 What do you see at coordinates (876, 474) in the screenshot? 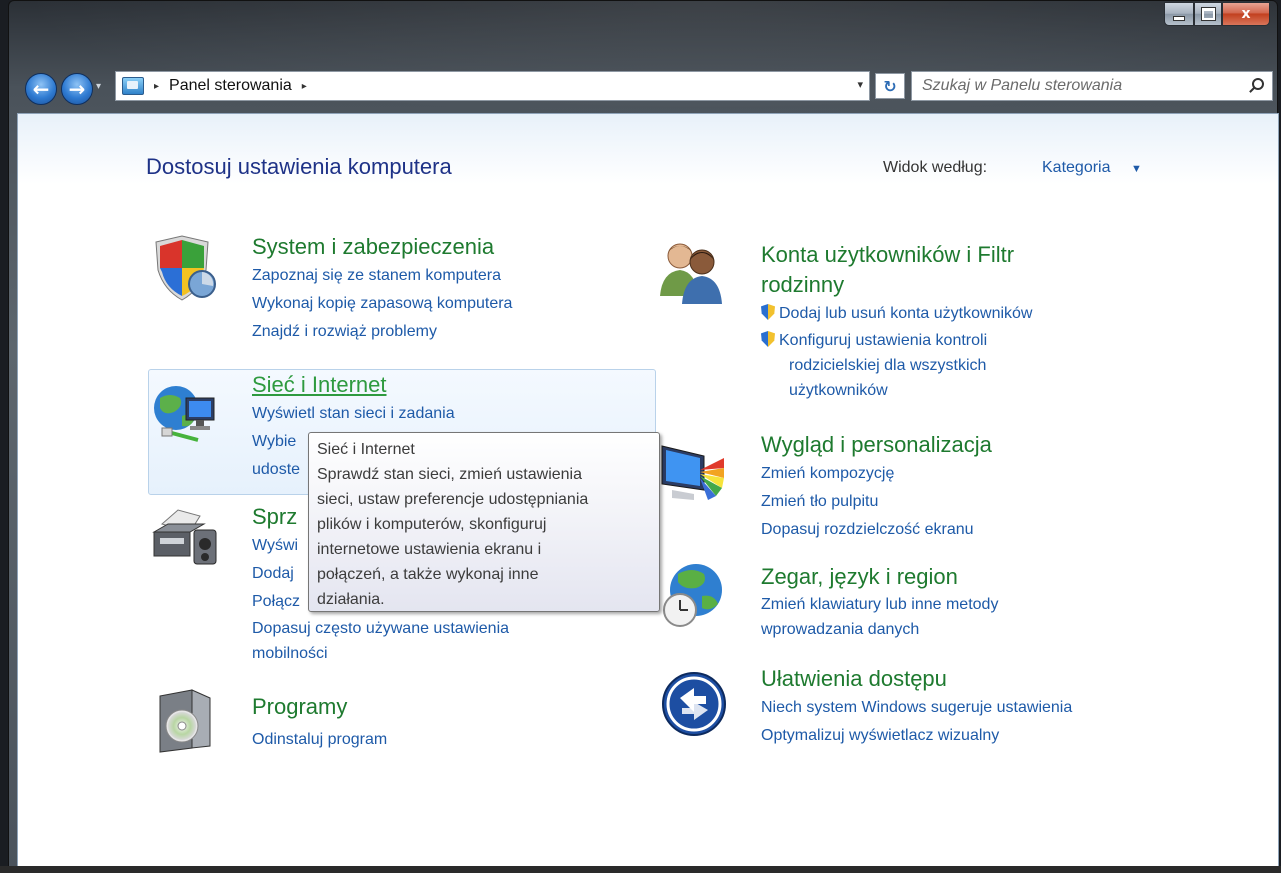
I see `link-change-theme: Zmień kompozycję` at bounding box center [876, 474].